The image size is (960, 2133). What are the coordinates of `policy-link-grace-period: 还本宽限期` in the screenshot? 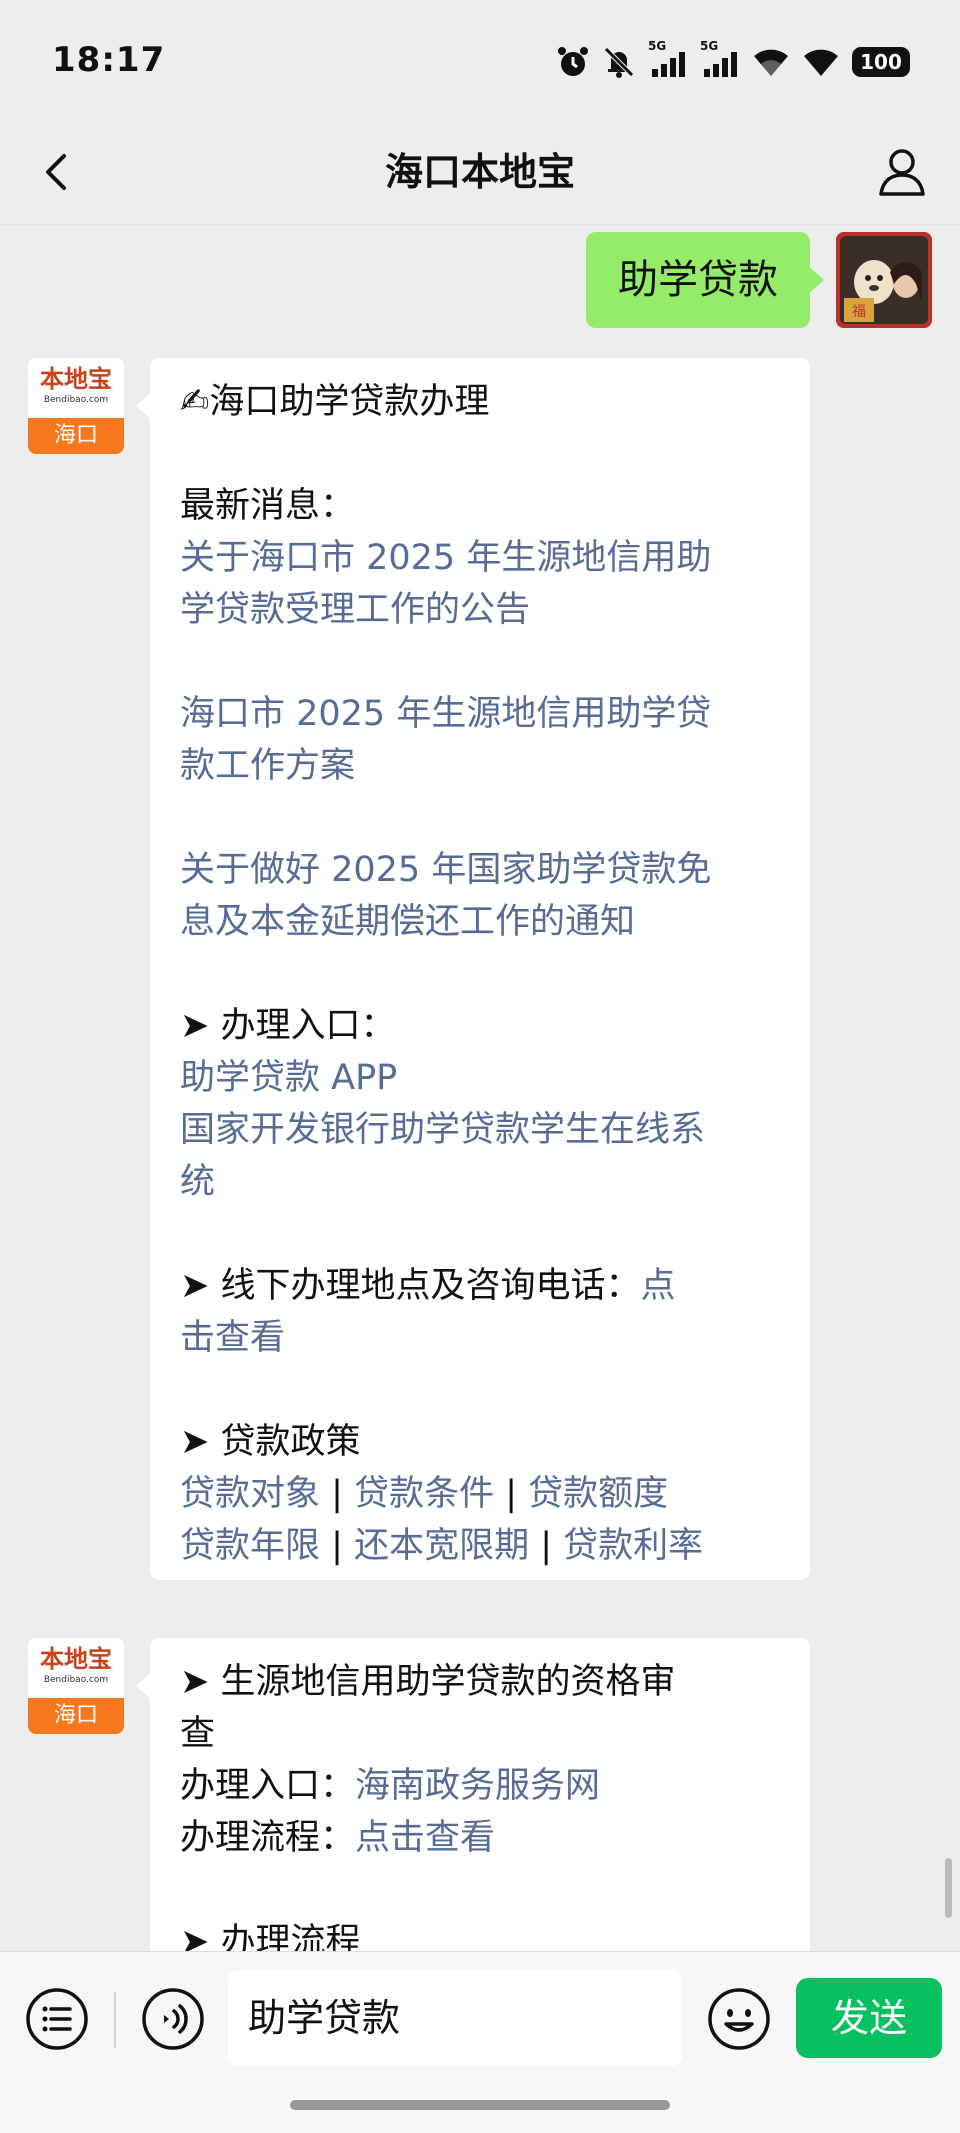 It's located at (441, 1546).